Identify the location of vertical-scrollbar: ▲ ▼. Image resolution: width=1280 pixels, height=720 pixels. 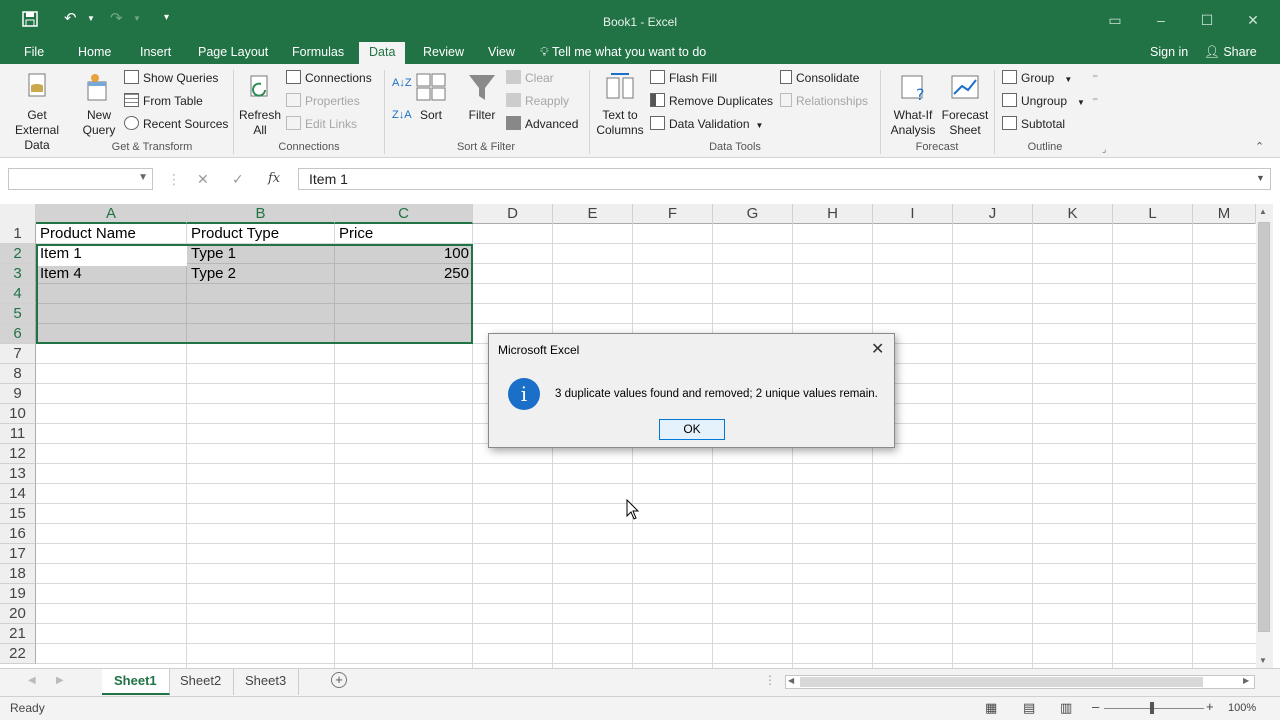
(1264, 436).